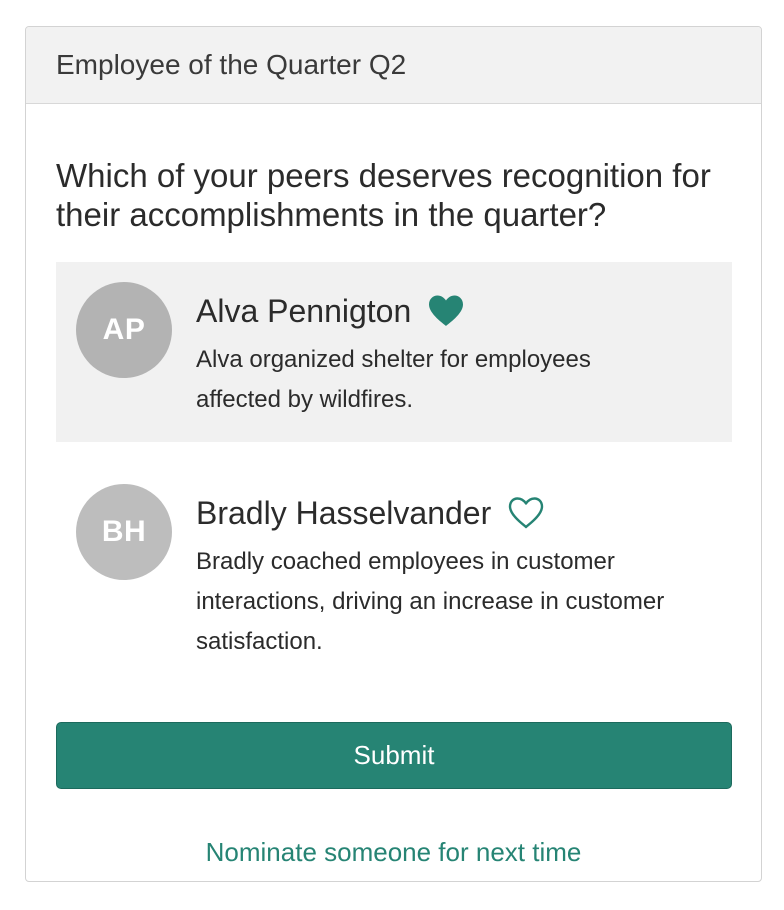  Describe the element at coordinates (344, 512) in the screenshot. I see `nominee-name: Bradly Hasselvander` at that location.